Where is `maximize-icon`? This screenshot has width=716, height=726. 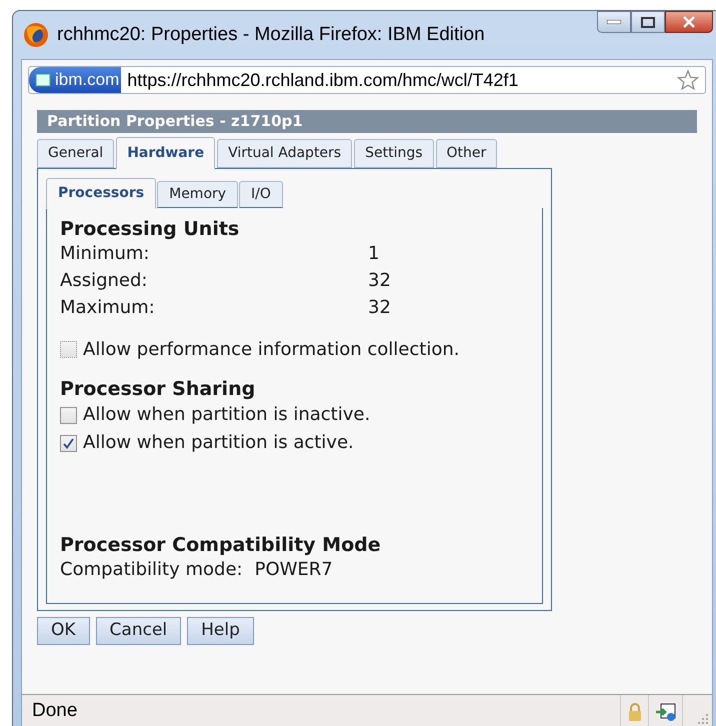 maximize-icon is located at coordinates (648, 22).